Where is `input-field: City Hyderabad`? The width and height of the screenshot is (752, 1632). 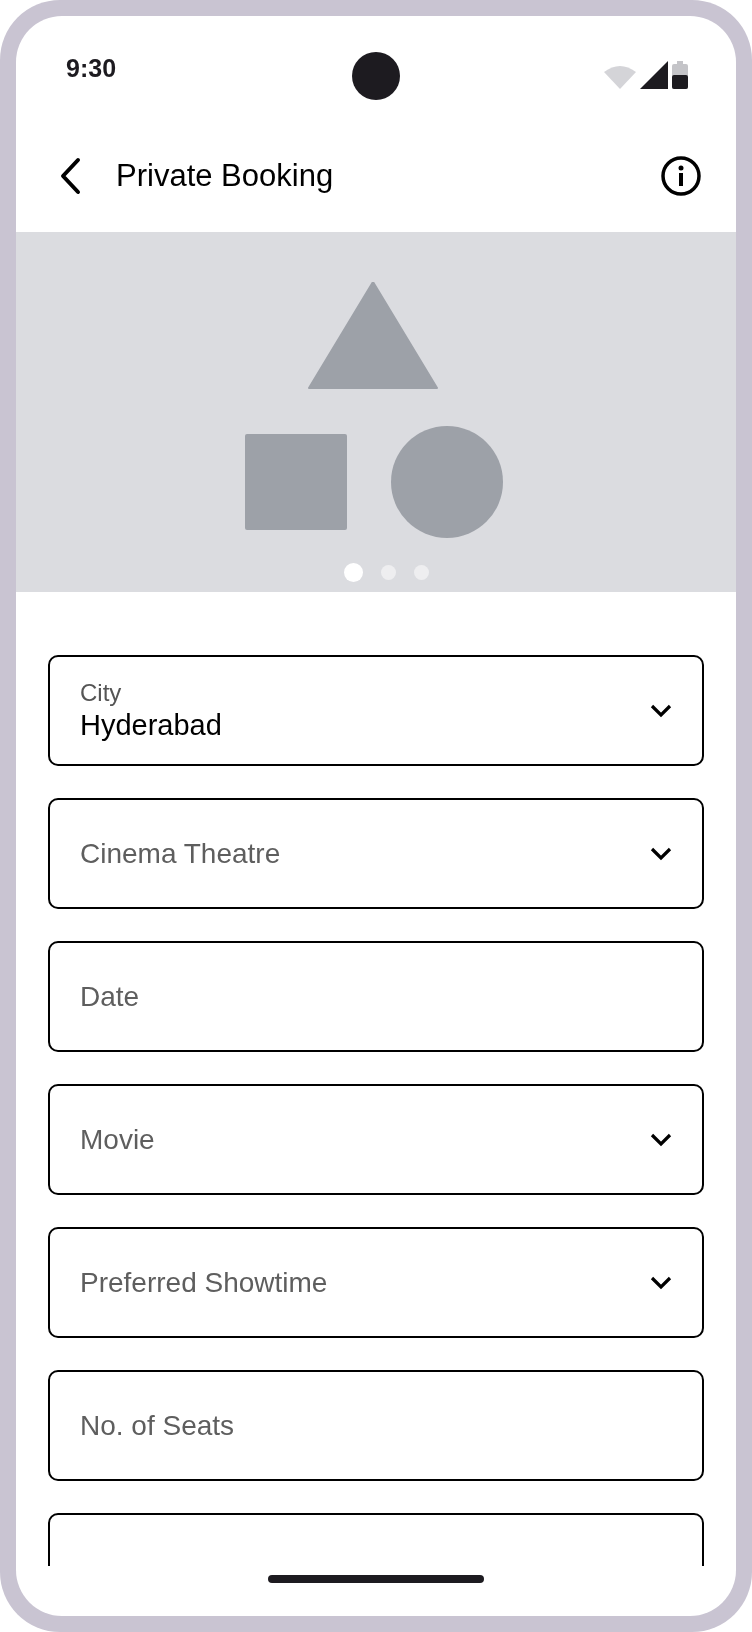
input-field: City Hyderabad is located at coordinates (376, 710).